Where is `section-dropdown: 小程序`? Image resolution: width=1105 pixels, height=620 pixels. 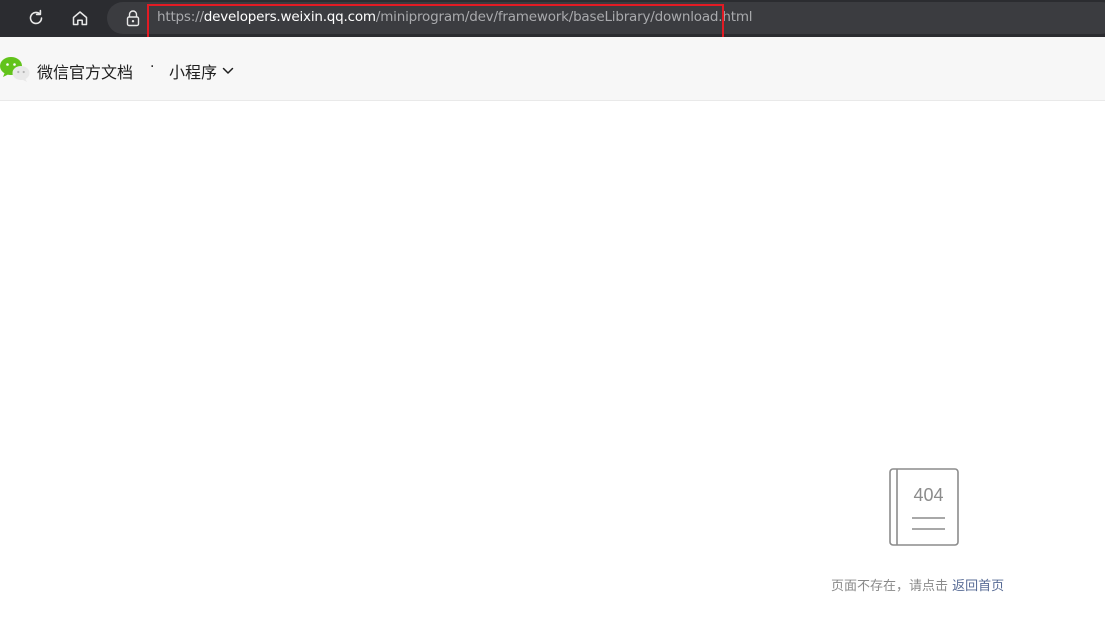 section-dropdown: 小程序 is located at coordinates (201, 71).